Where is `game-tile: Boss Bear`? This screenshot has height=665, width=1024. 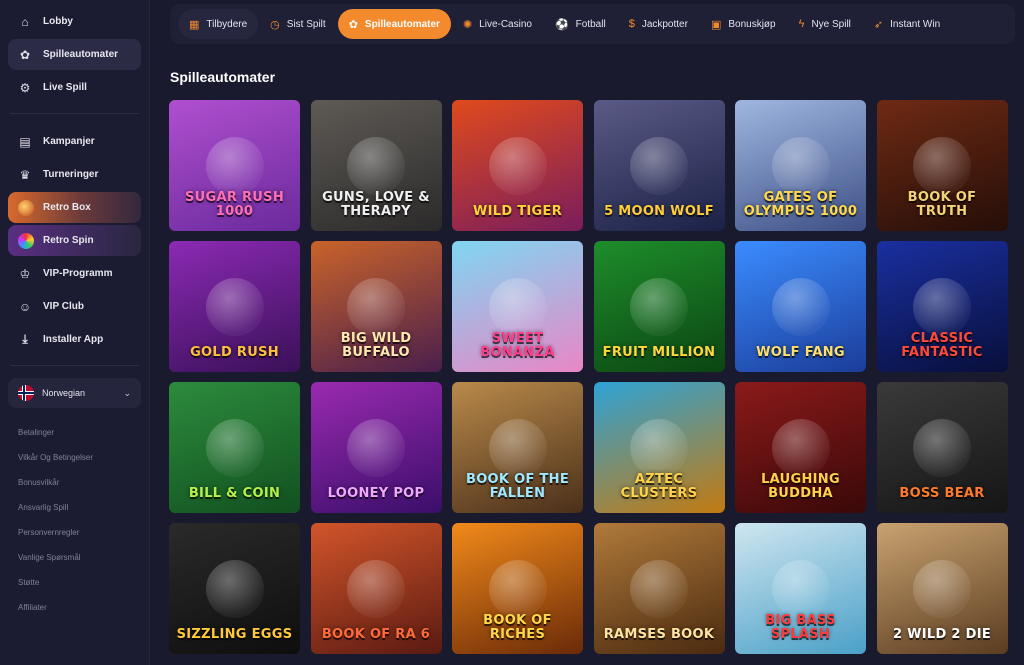
game-tile: Boss Bear is located at coordinates (942, 447).